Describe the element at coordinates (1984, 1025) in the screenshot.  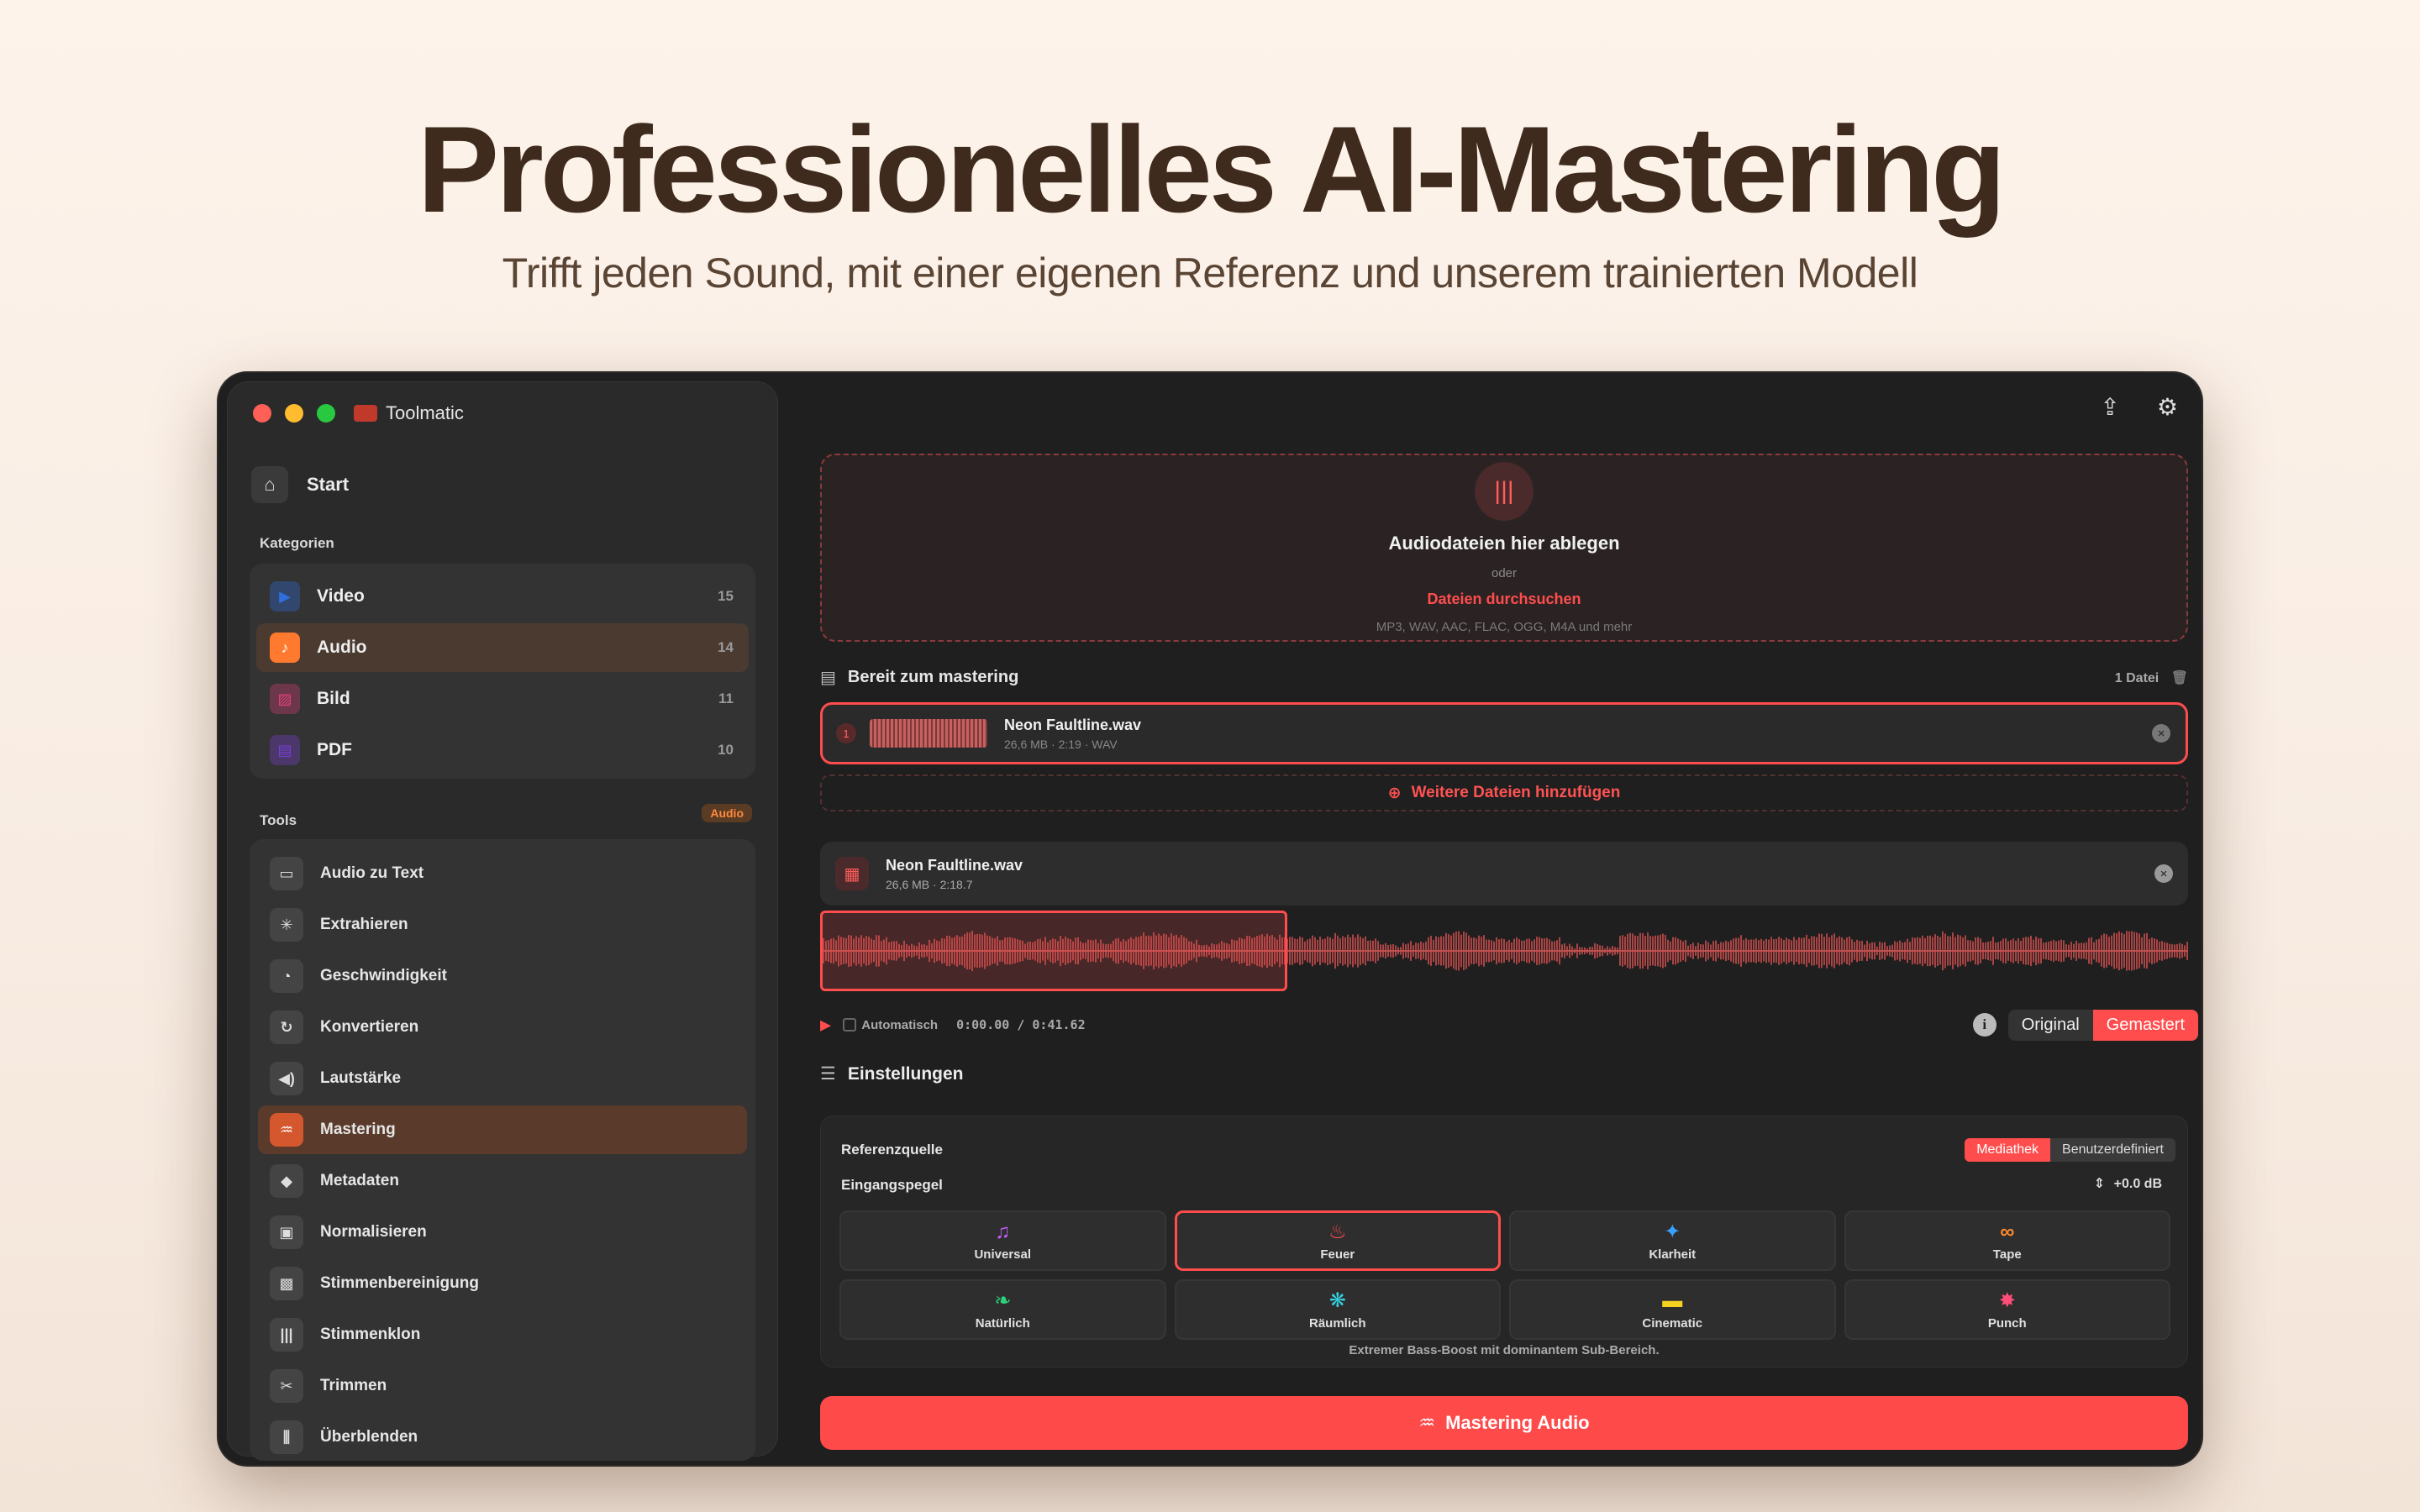
I see `info-icon: i` at that location.